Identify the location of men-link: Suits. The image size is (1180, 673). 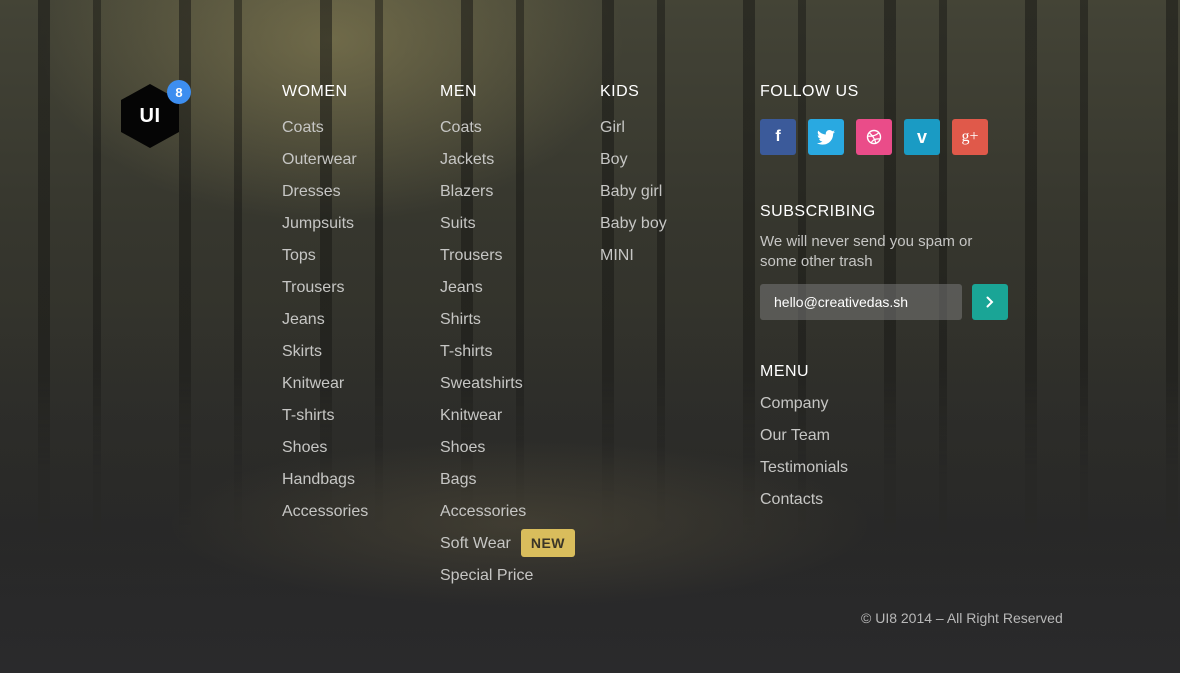
(507, 230).